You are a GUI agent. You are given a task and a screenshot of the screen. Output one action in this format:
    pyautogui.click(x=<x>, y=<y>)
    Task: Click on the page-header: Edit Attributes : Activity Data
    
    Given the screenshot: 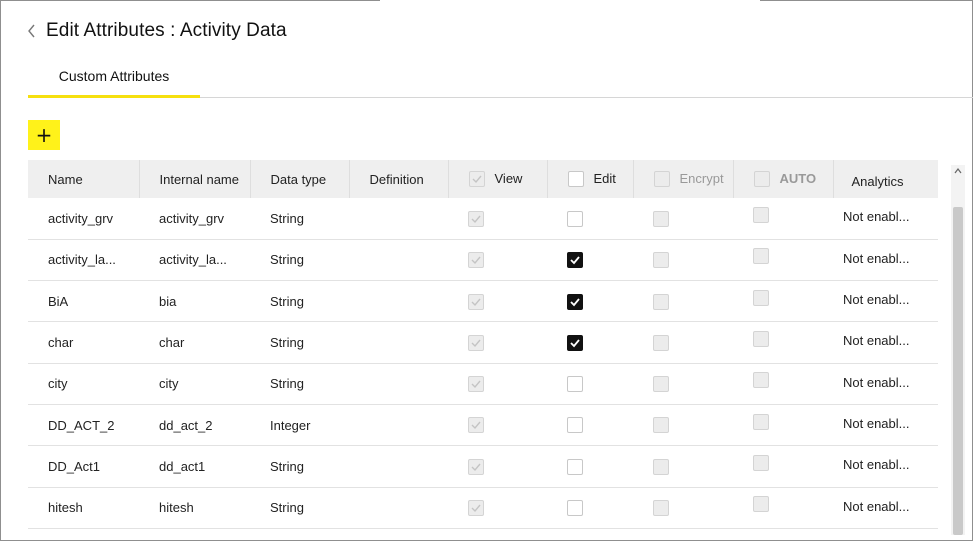 What is the action you would take?
    pyautogui.click(x=156, y=31)
    